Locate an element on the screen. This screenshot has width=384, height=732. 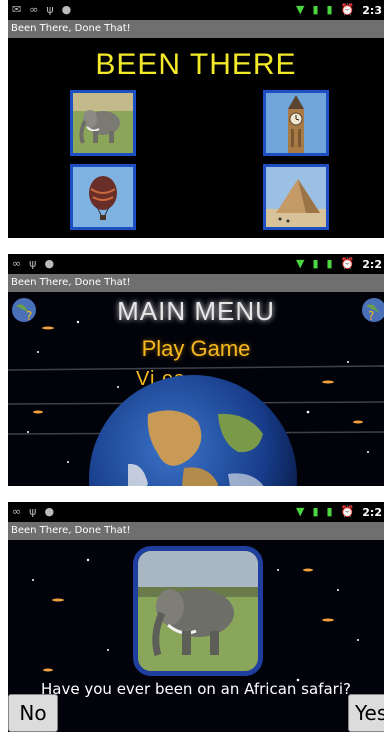
hot-air-balloon-image is located at coordinates (103, 197).